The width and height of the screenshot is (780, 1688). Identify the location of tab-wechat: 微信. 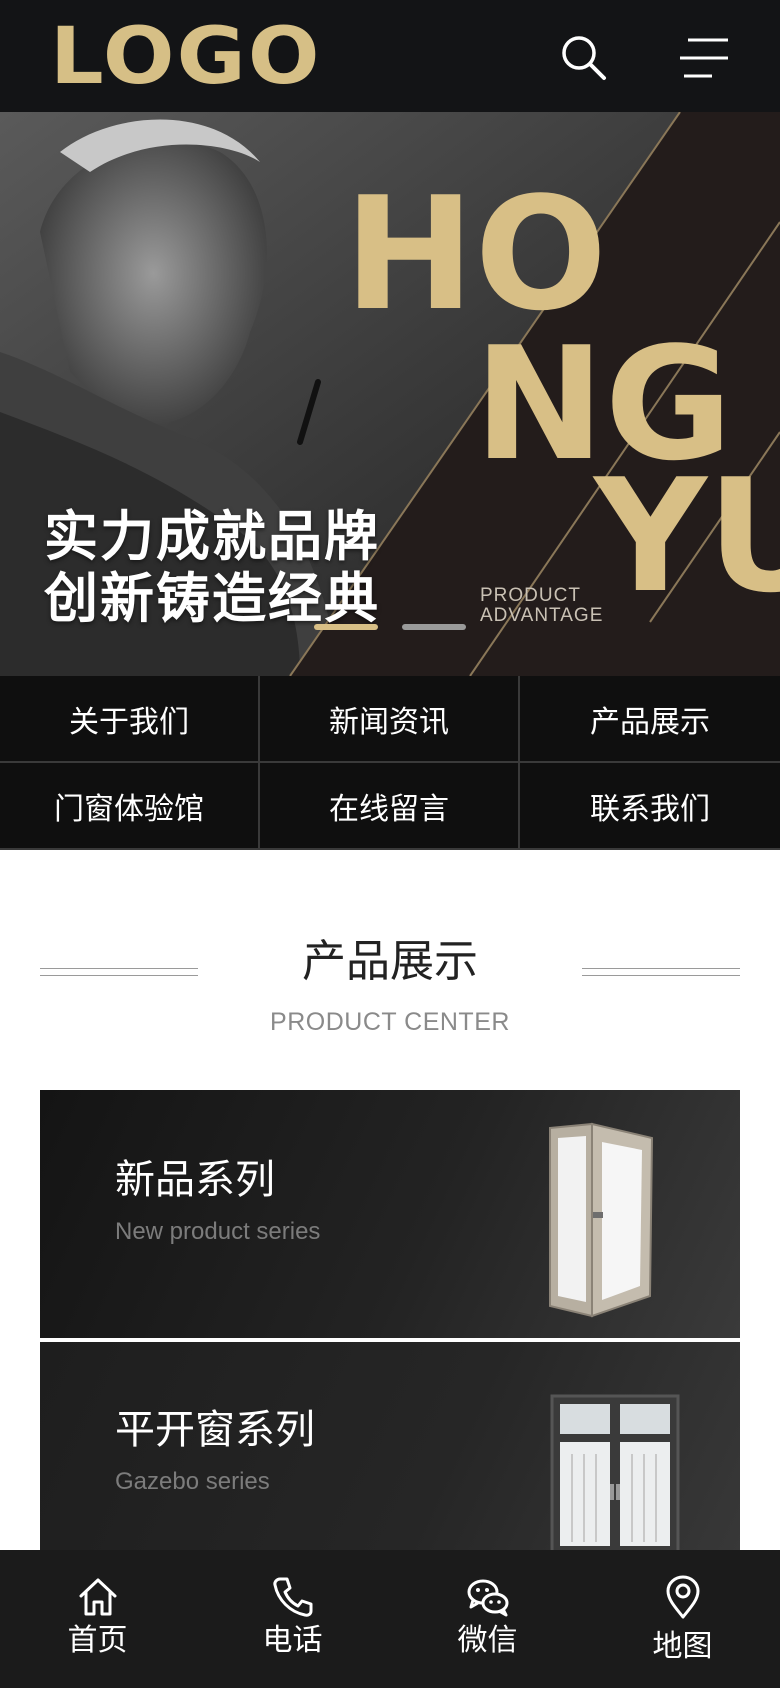
(487, 1619).